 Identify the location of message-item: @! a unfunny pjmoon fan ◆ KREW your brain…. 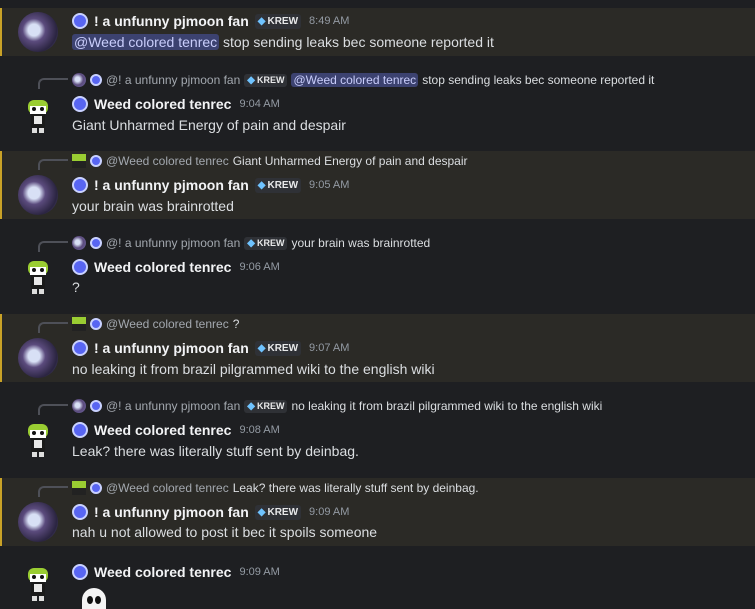
(377, 267).